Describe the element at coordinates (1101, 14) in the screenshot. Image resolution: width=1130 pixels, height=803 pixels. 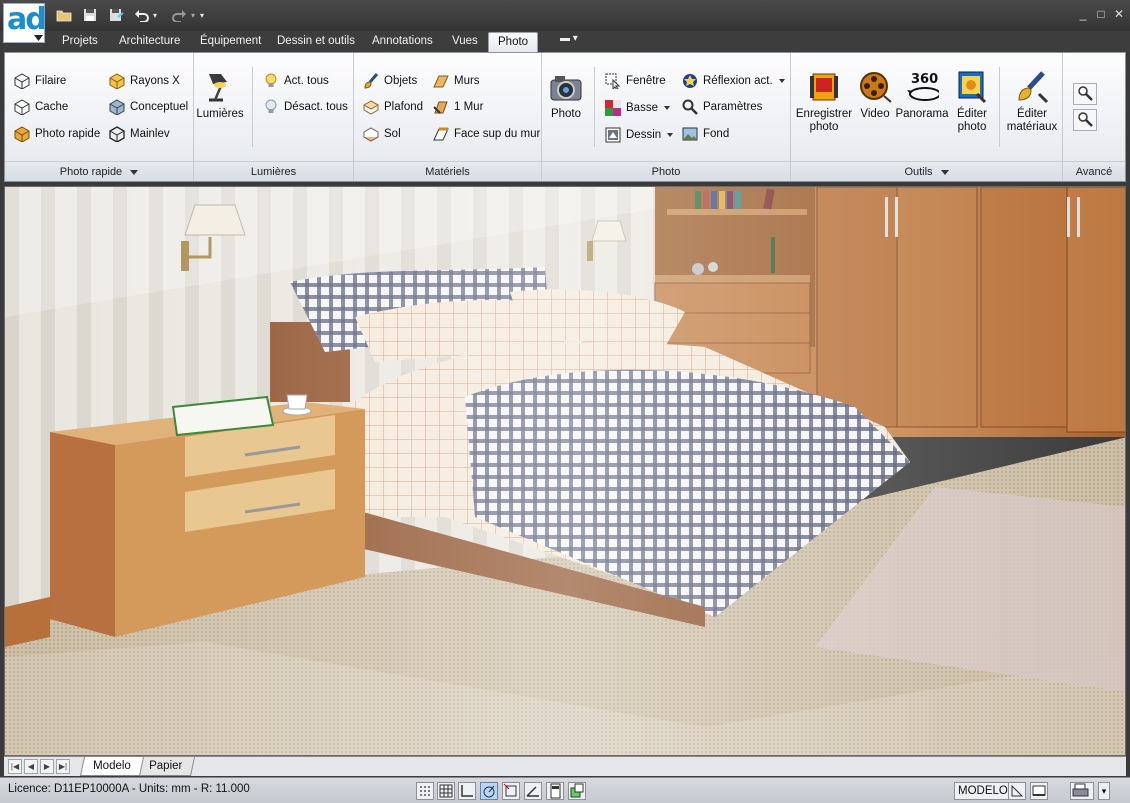
I see `maximize-icon: □` at that location.